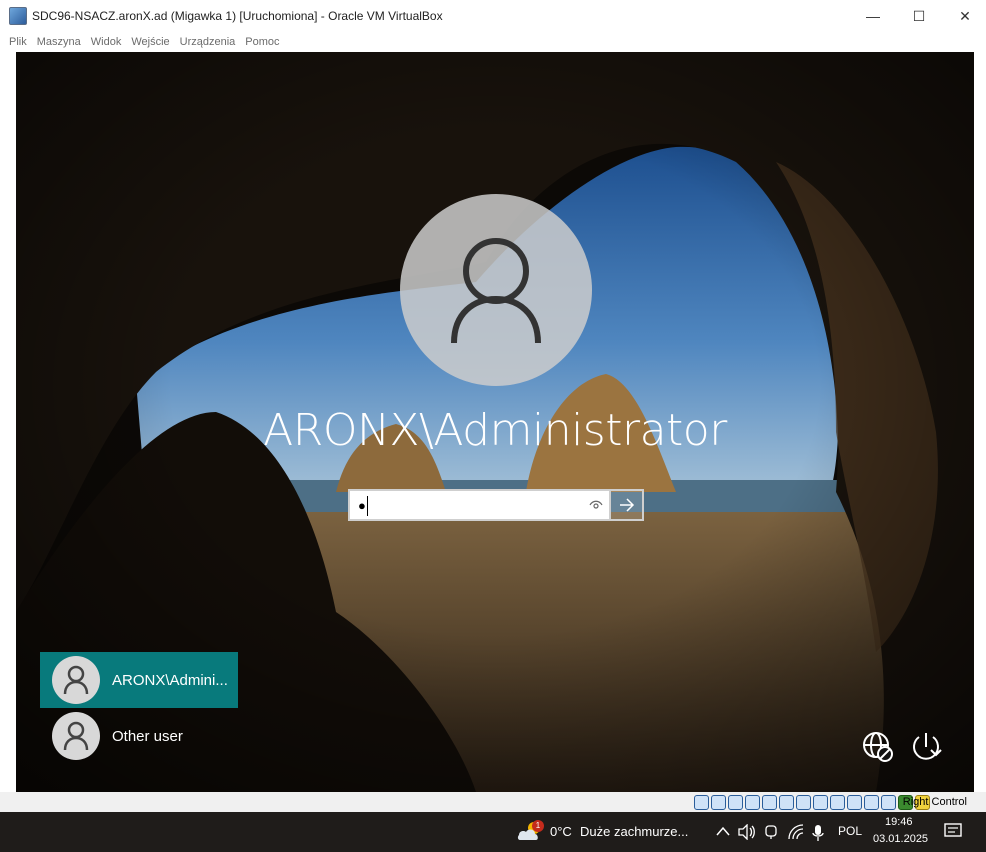 The image size is (986, 852). What do you see at coordinates (812, 802) in the screenshot?
I see `vbox-device-indicators` at bounding box center [812, 802].